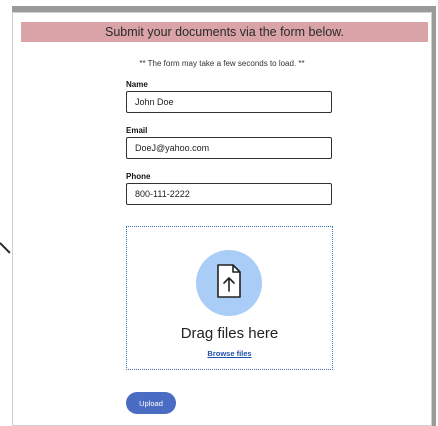 This screenshot has height=426, width=438. Describe the element at coordinates (154, 102) in the screenshot. I see `name-field-value: John Doe` at that location.